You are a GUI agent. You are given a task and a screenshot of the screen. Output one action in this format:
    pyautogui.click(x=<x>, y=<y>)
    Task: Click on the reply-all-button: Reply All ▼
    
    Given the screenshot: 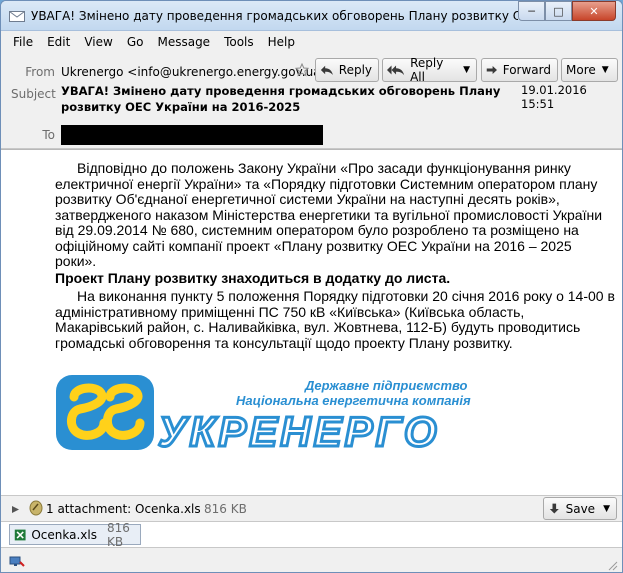 What is the action you would take?
    pyautogui.click(x=429, y=70)
    